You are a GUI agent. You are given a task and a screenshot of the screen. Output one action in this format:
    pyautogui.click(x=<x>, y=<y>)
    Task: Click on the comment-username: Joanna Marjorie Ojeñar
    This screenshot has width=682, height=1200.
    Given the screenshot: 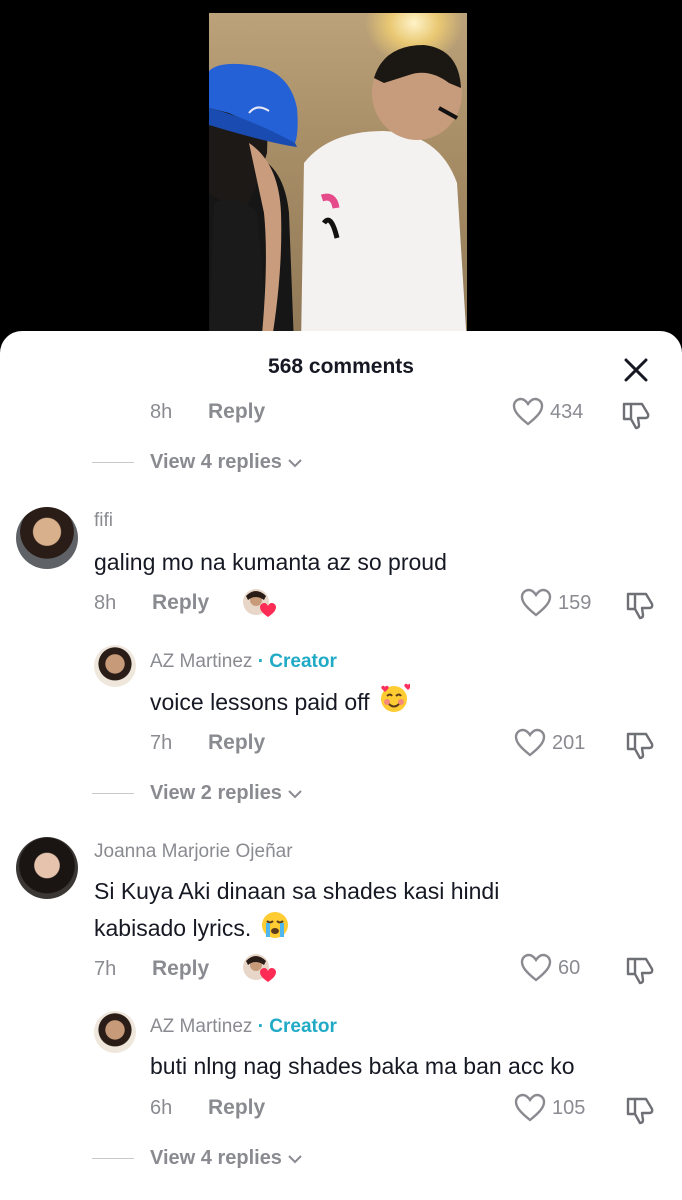 What is the action you would take?
    pyautogui.click(x=193, y=852)
    